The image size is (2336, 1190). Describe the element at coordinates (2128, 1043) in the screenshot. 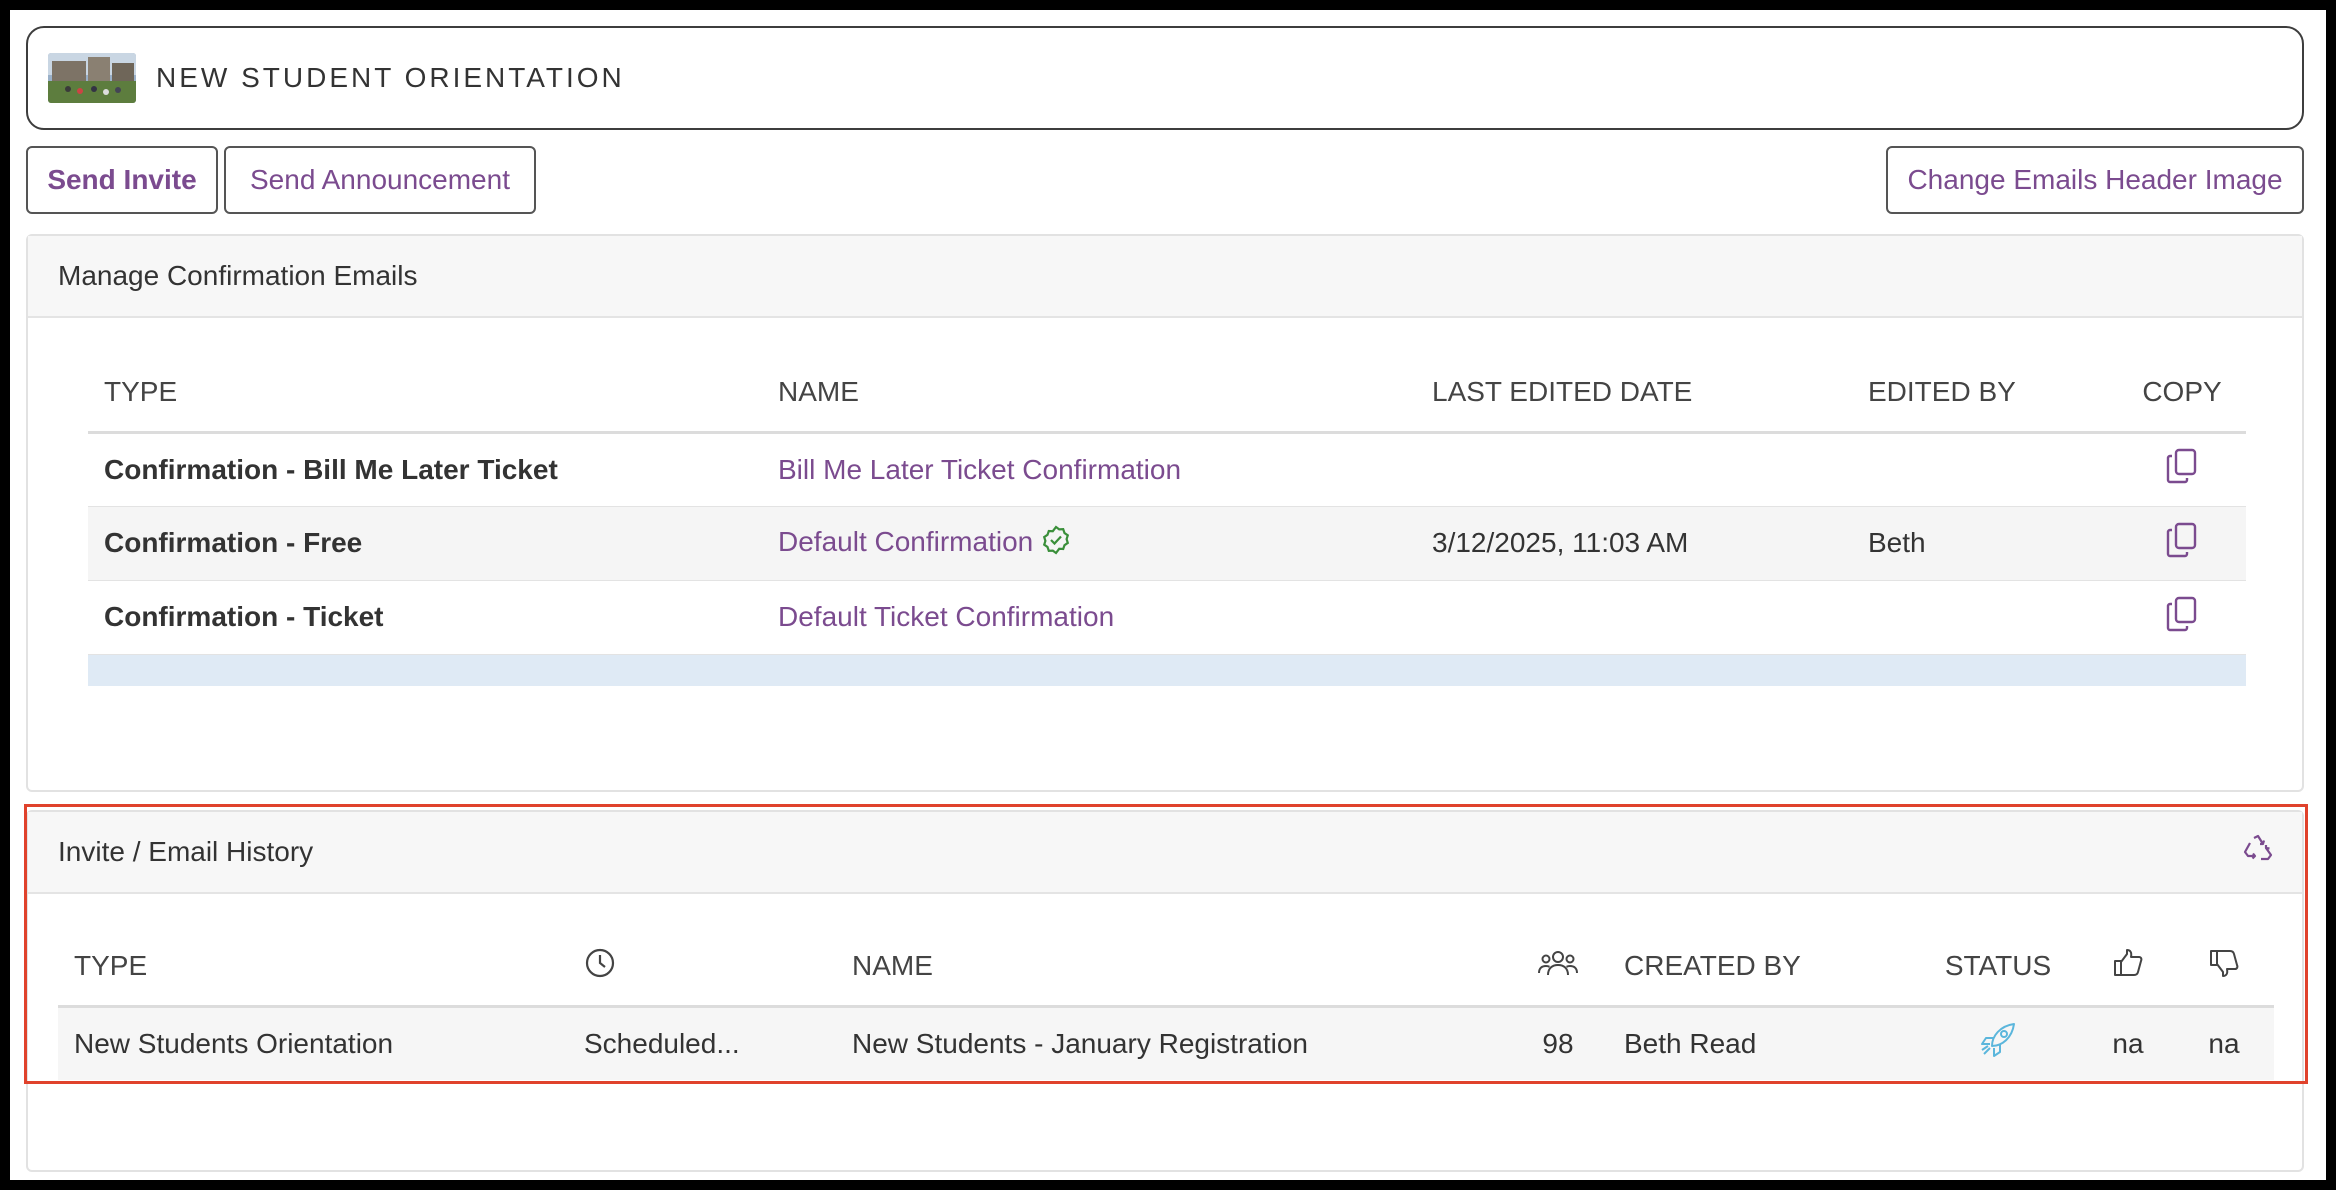

I see `row-likes: na` at that location.